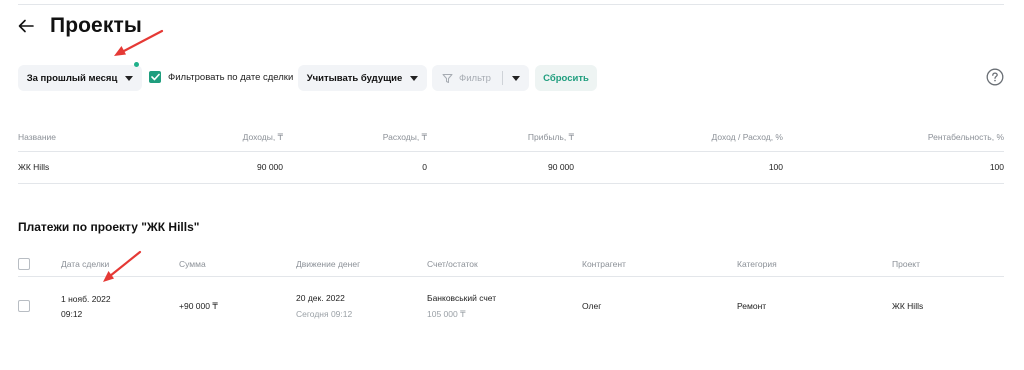 The image size is (1024, 370). What do you see at coordinates (678, 167) in the screenshot?
I see `ratio-cell: 100` at bounding box center [678, 167].